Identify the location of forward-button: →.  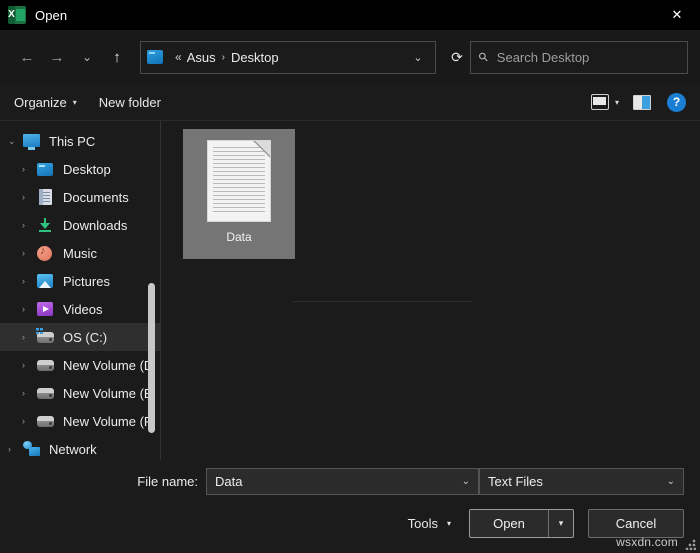
(57, 57).